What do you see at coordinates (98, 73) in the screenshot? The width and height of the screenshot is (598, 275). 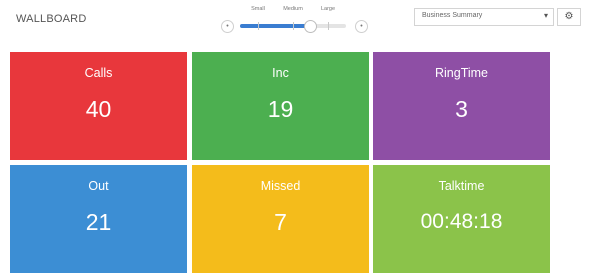 I see `tile-label: Calls` at bounding box center [98, 73].